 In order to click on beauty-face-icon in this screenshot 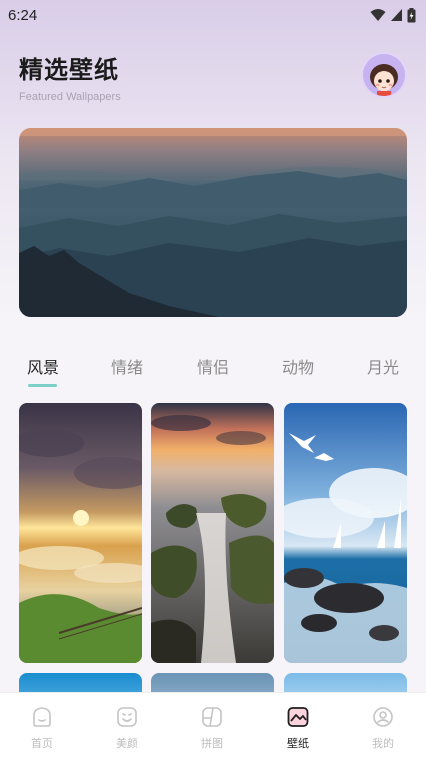, I will do `click(127, 717)`.